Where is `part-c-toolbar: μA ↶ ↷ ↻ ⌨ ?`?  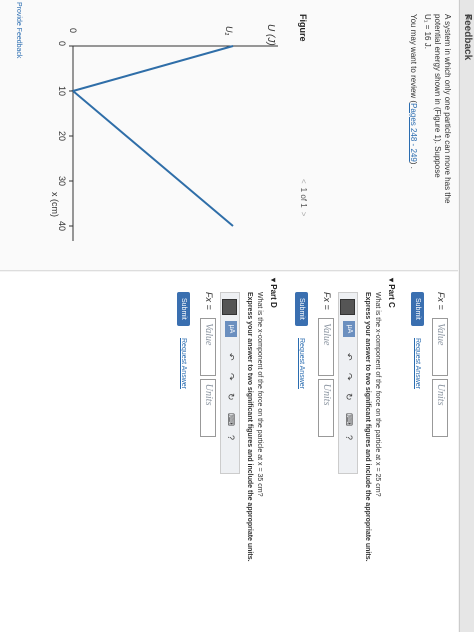
part-c-toolbar: μA ↶ ↷ ↻ ⌨ ? is located at coordinates (348, 383).